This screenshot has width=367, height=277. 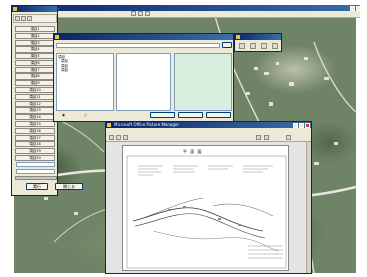 What do you see at coordinates (35, 49) in the screenshot?
I see `side-tab-item: 項目4` at bounding box center [35, 49].